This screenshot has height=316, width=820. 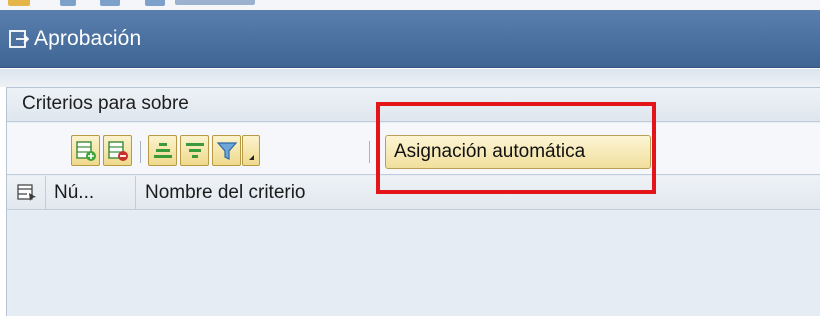 I want to click on filter-icon, so click(x=226, y=150).